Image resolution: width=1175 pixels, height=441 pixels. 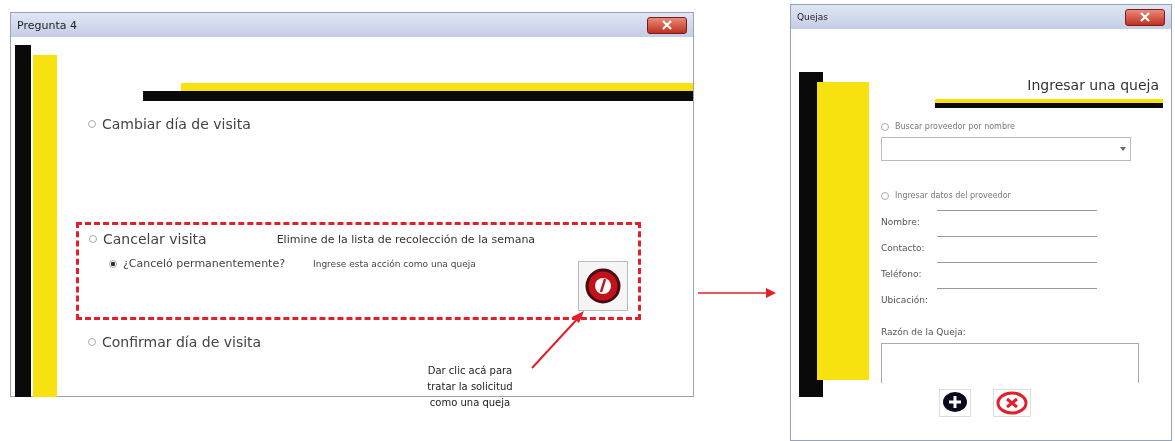 I want to click on field-label: Teléfono:, so click(x=902, y=274).